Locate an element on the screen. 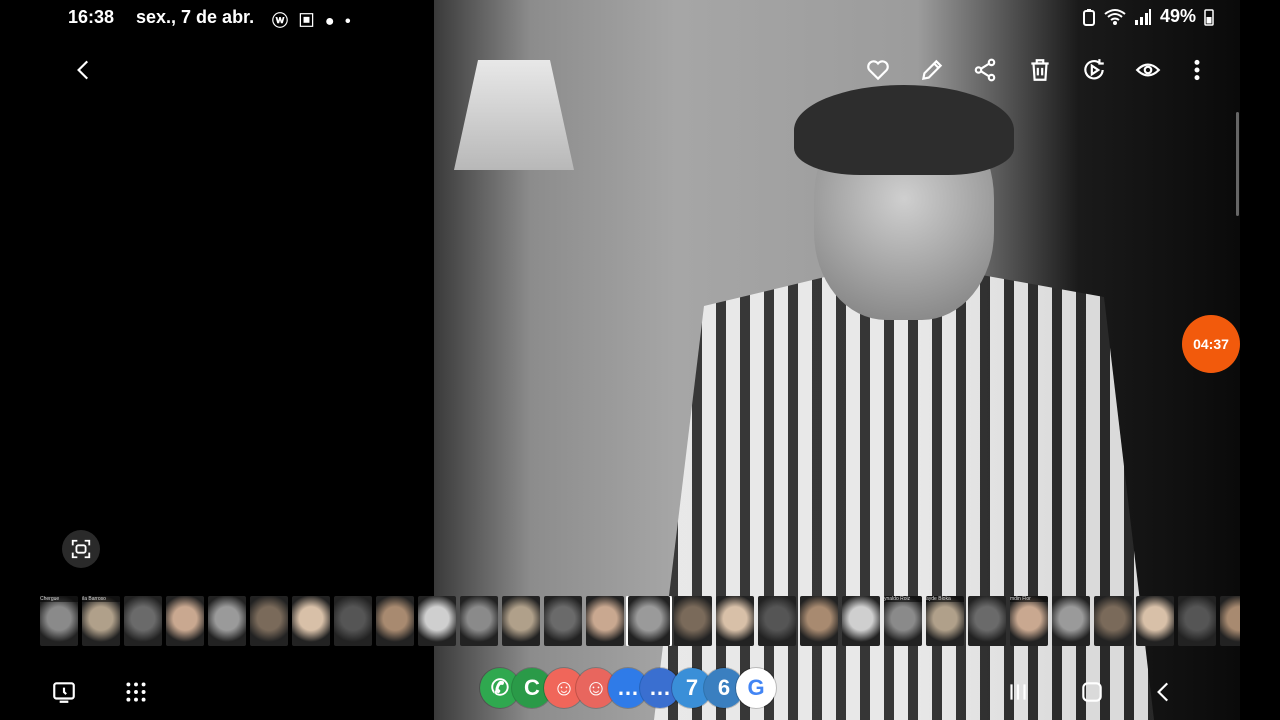  bixby-vision-button is located at coordinates (81, 549).